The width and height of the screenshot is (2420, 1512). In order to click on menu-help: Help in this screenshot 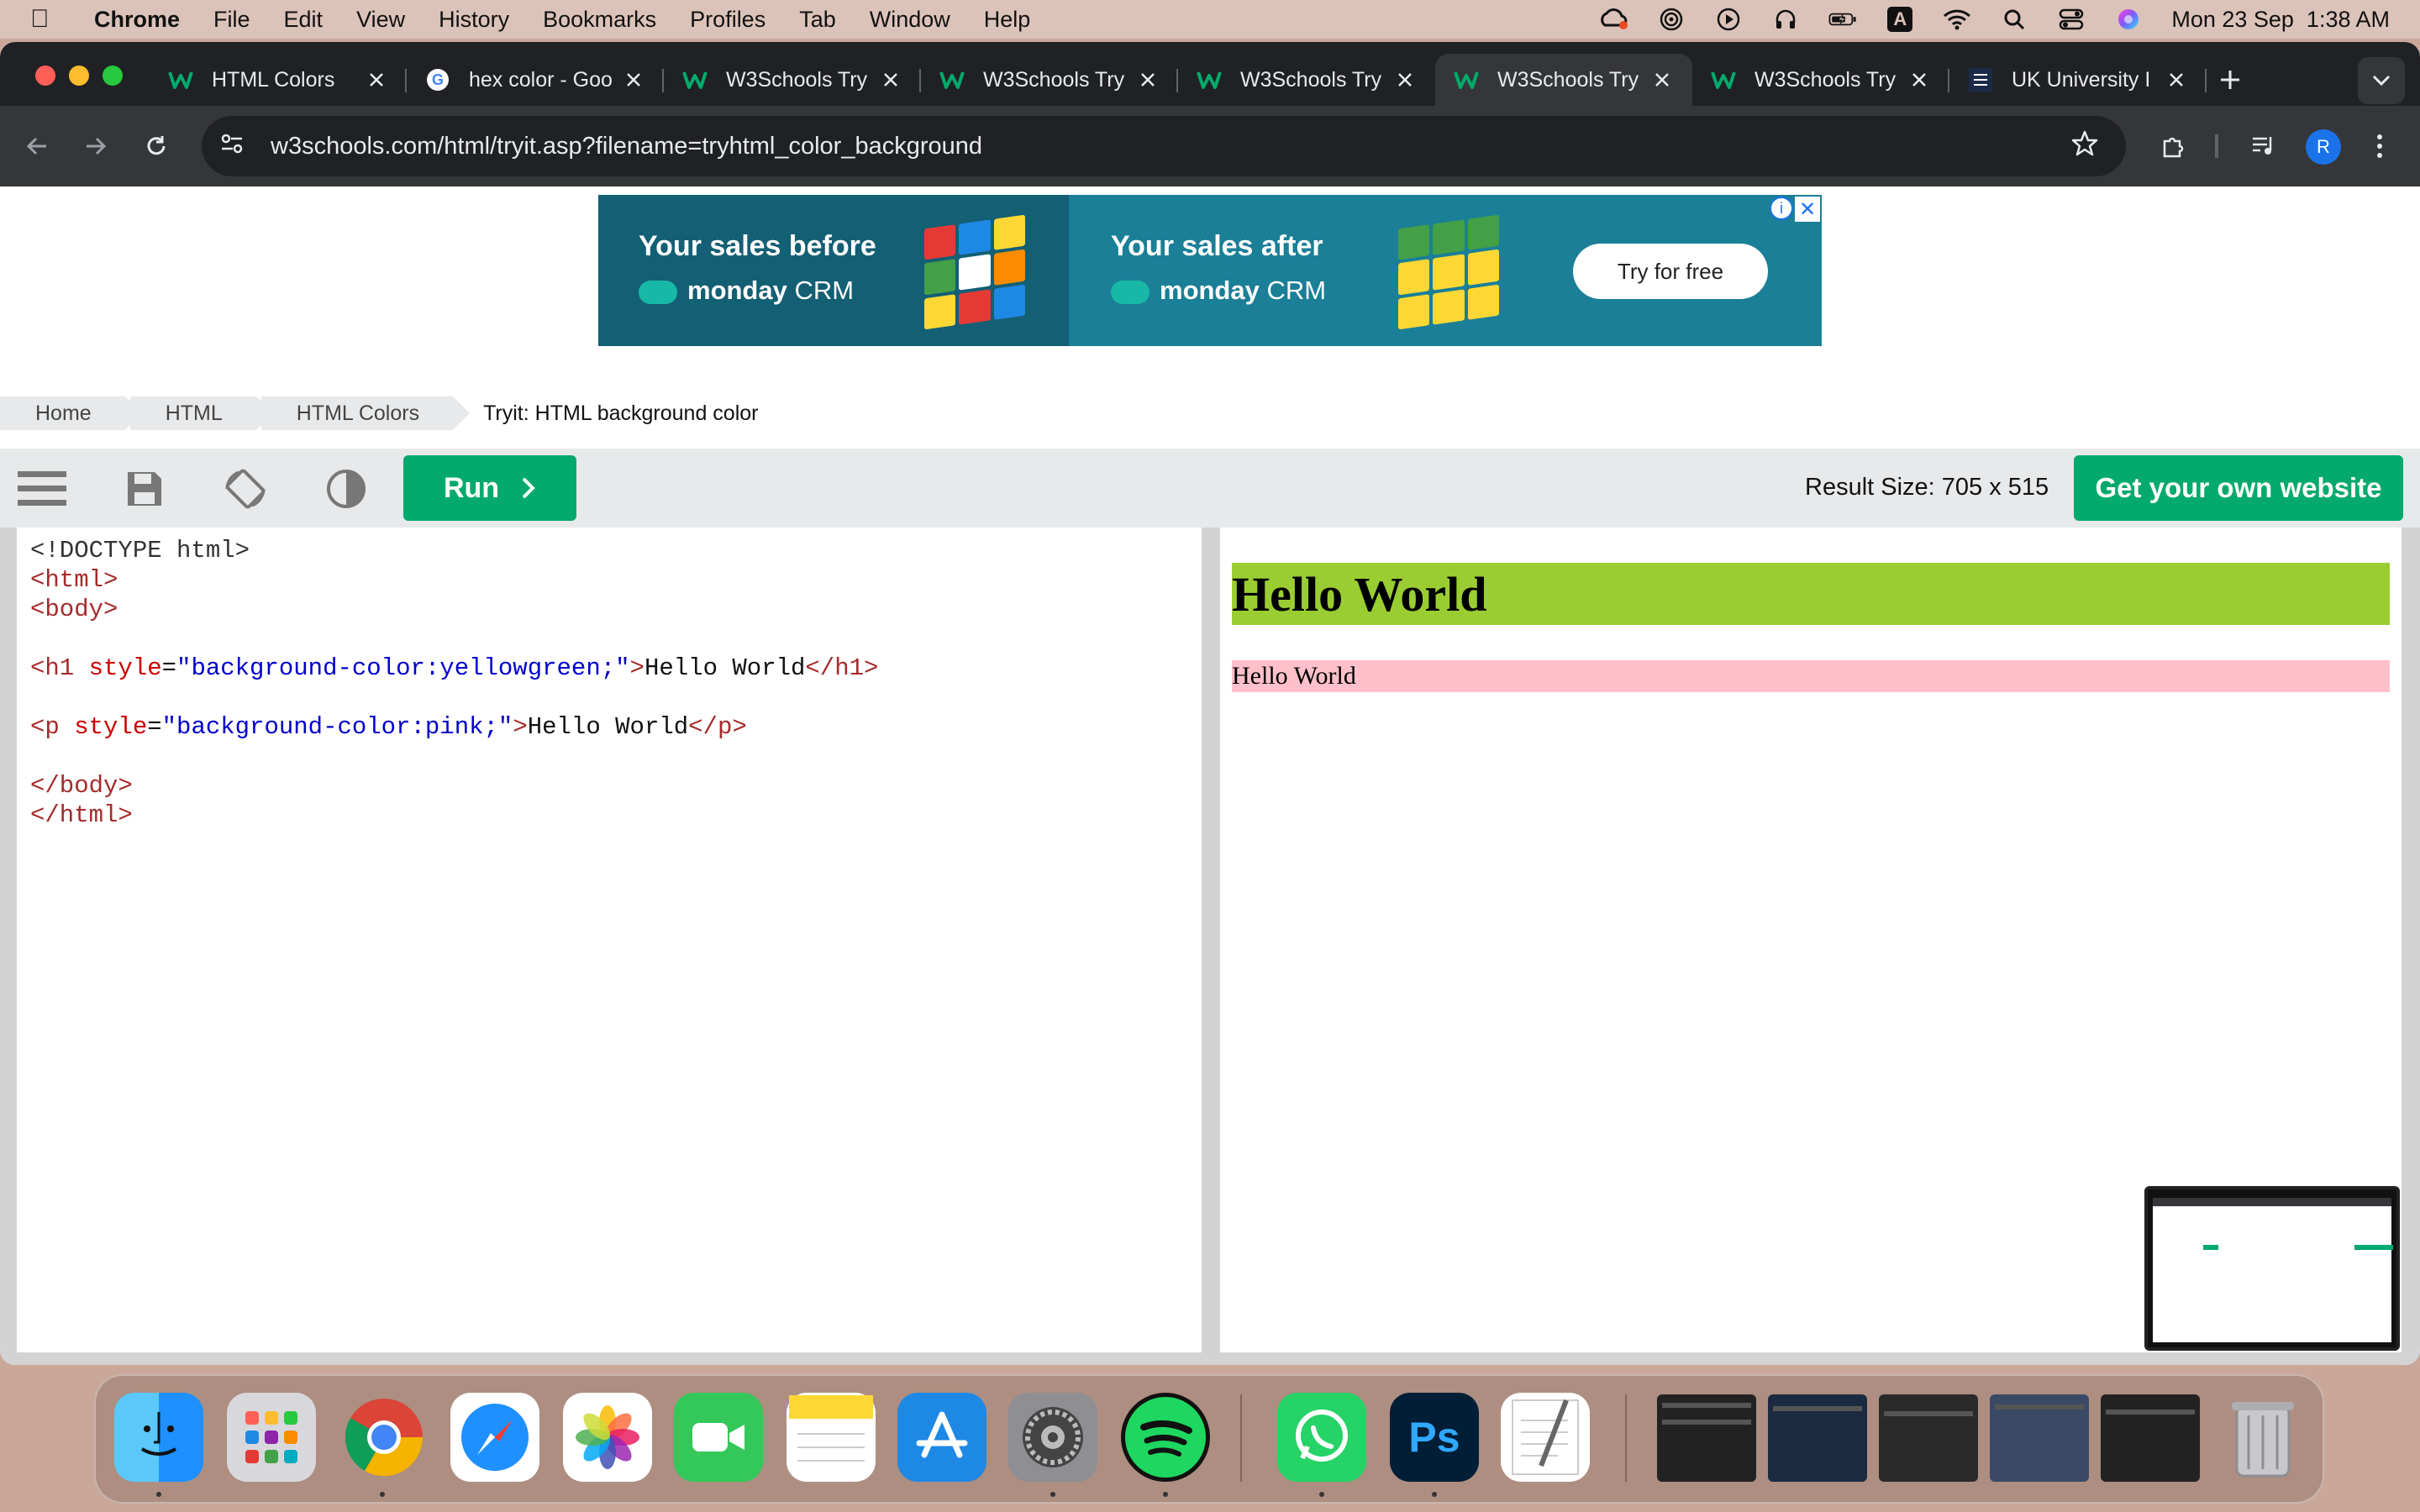, I will do `click(1007, 20)`.